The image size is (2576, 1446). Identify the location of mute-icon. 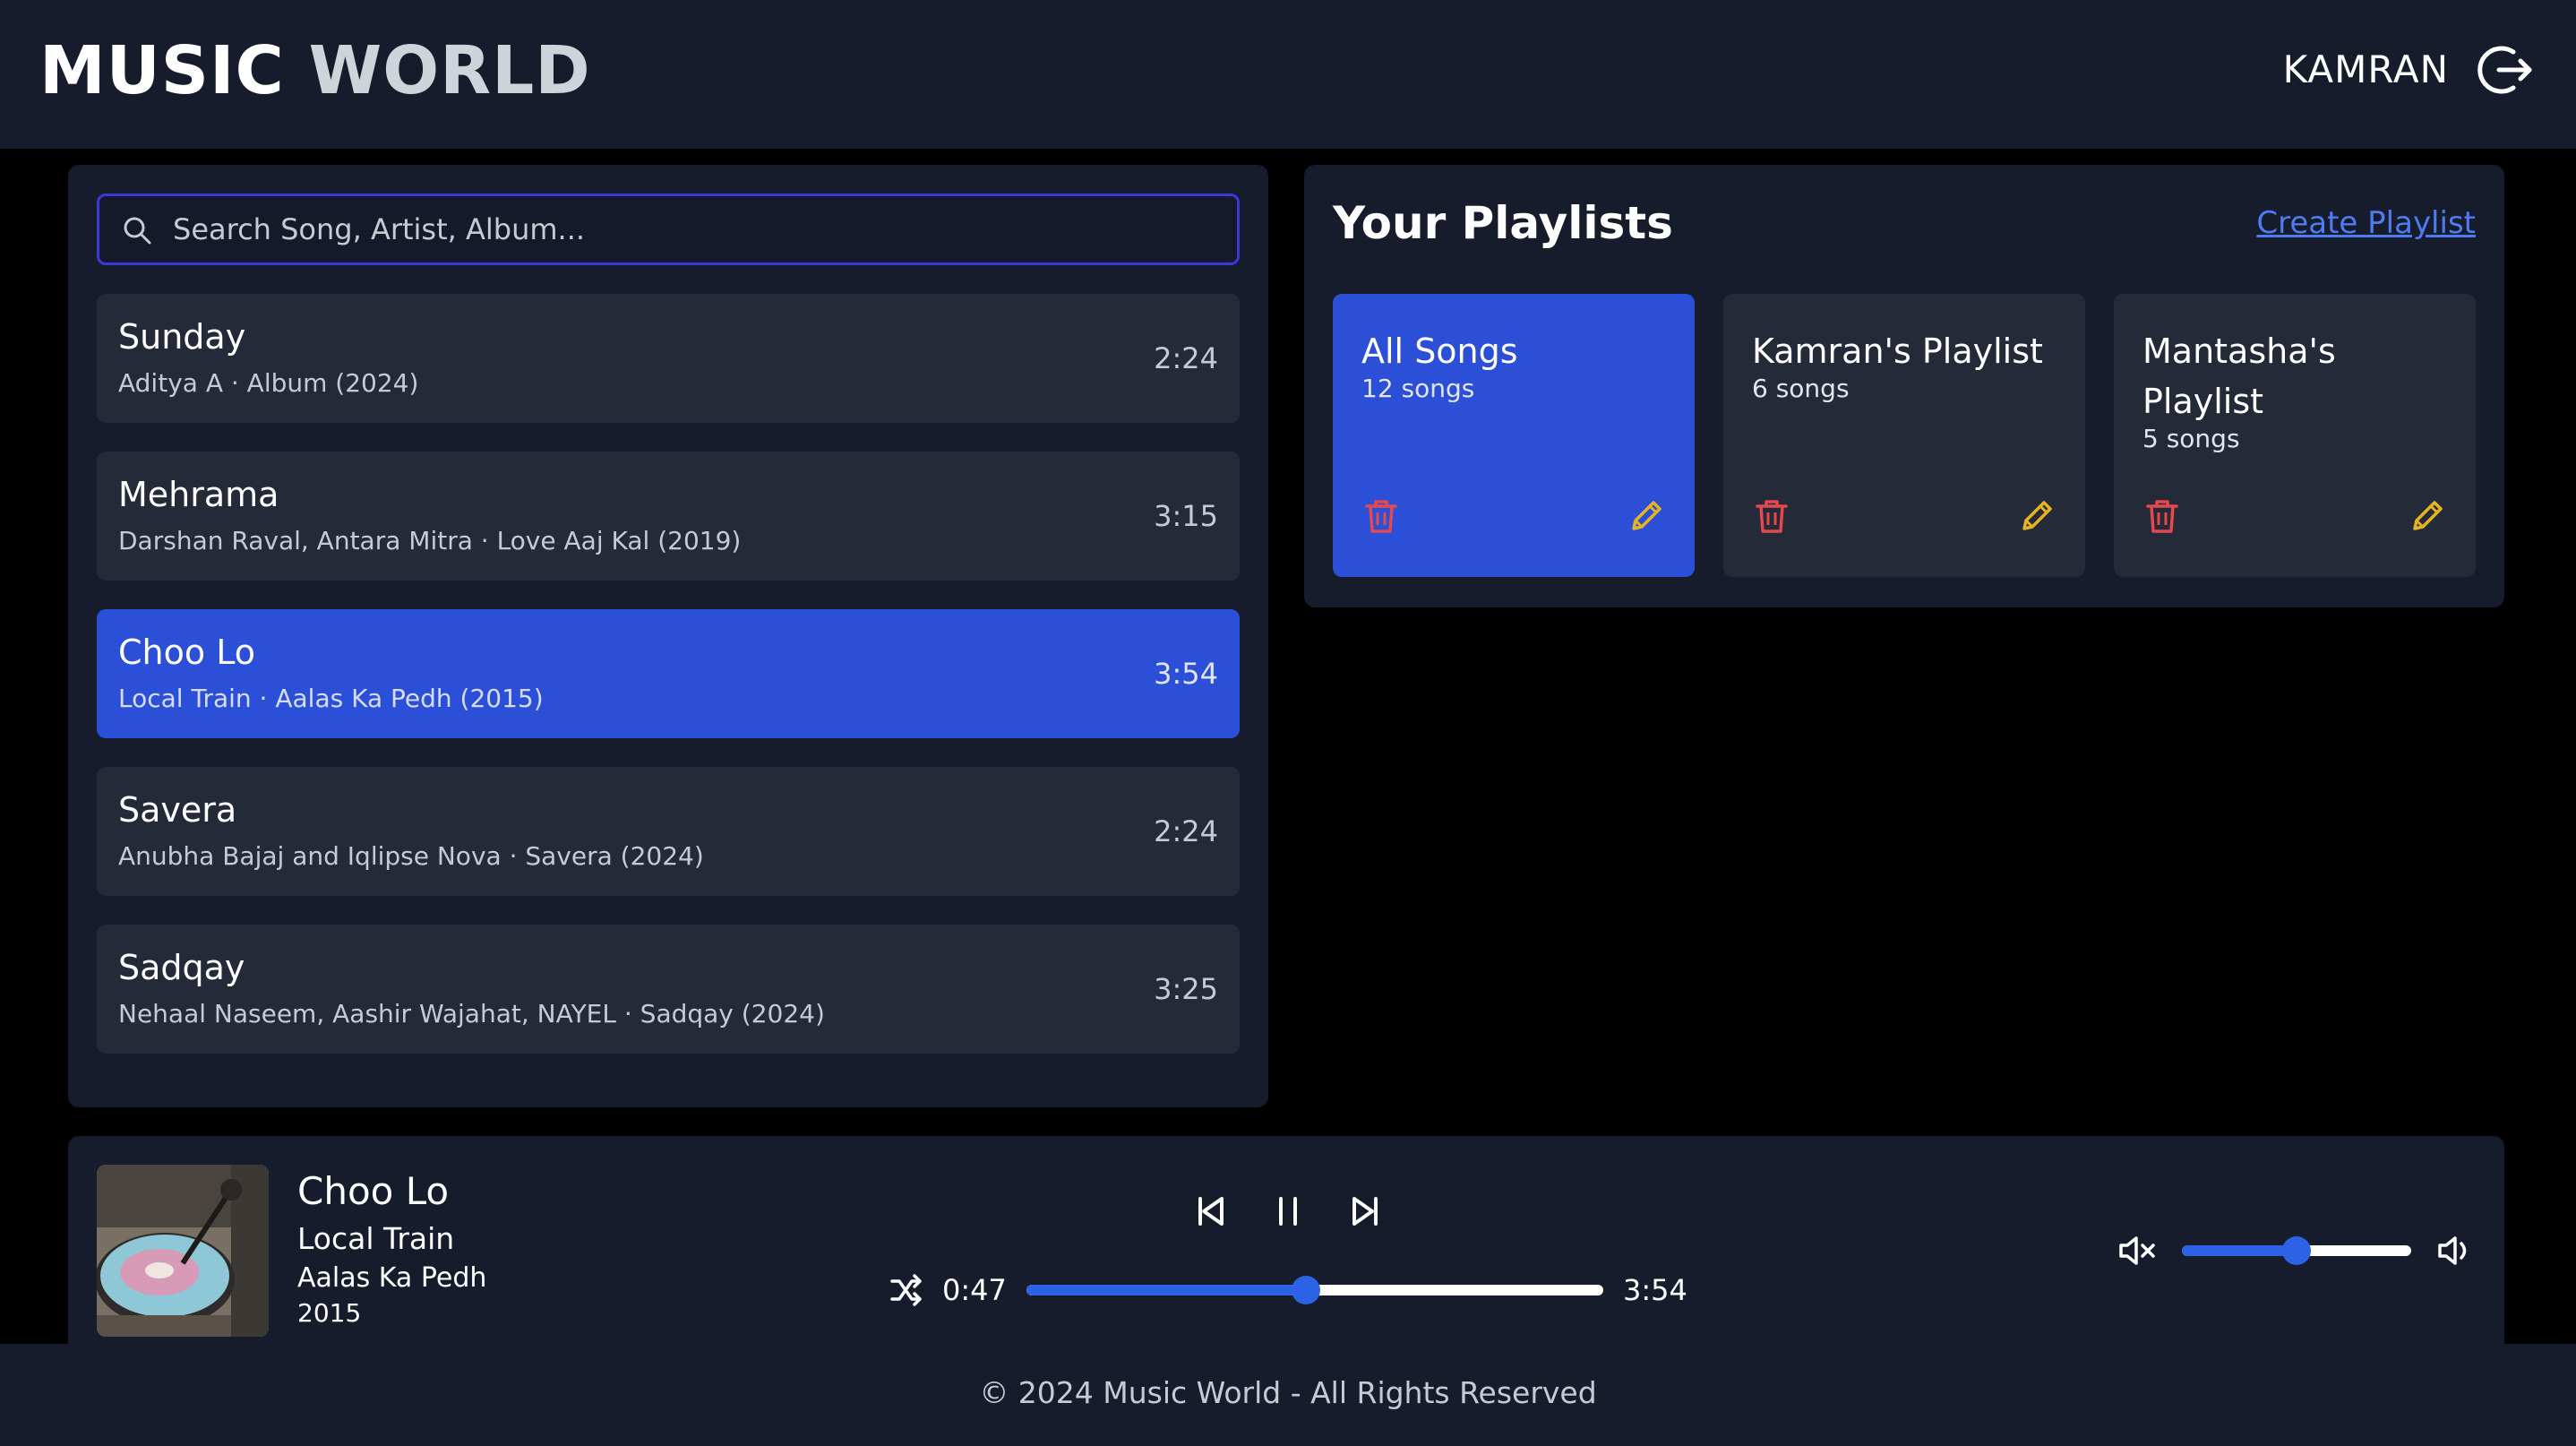
(2137, 1250).